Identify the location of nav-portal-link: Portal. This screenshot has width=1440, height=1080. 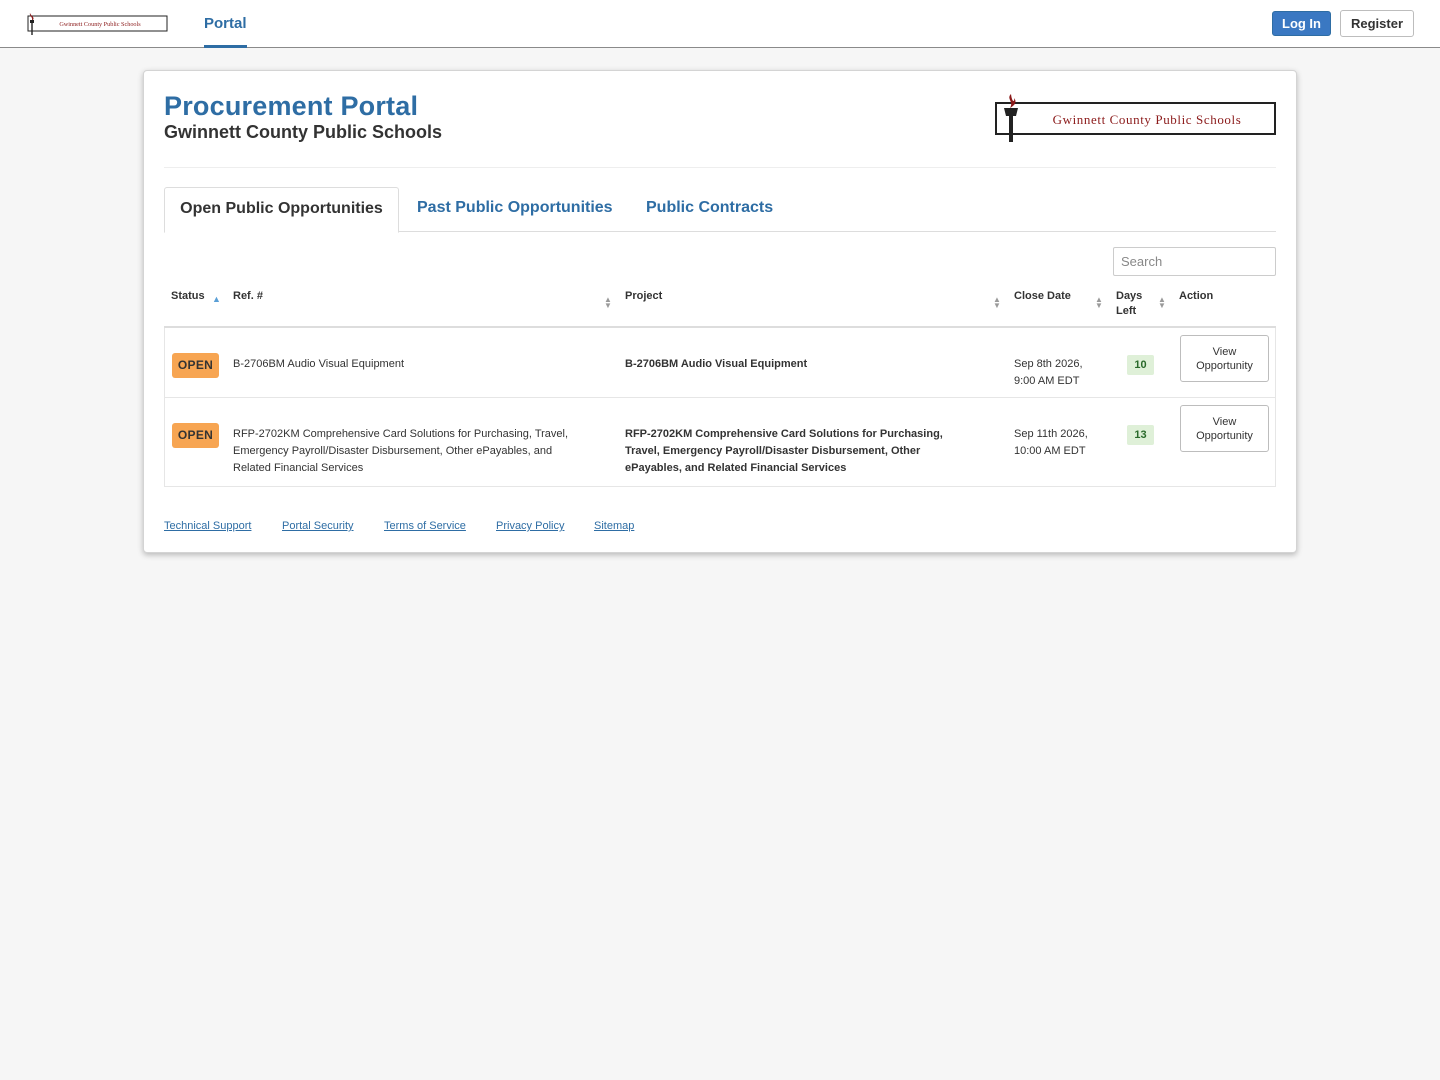
(225, 24).